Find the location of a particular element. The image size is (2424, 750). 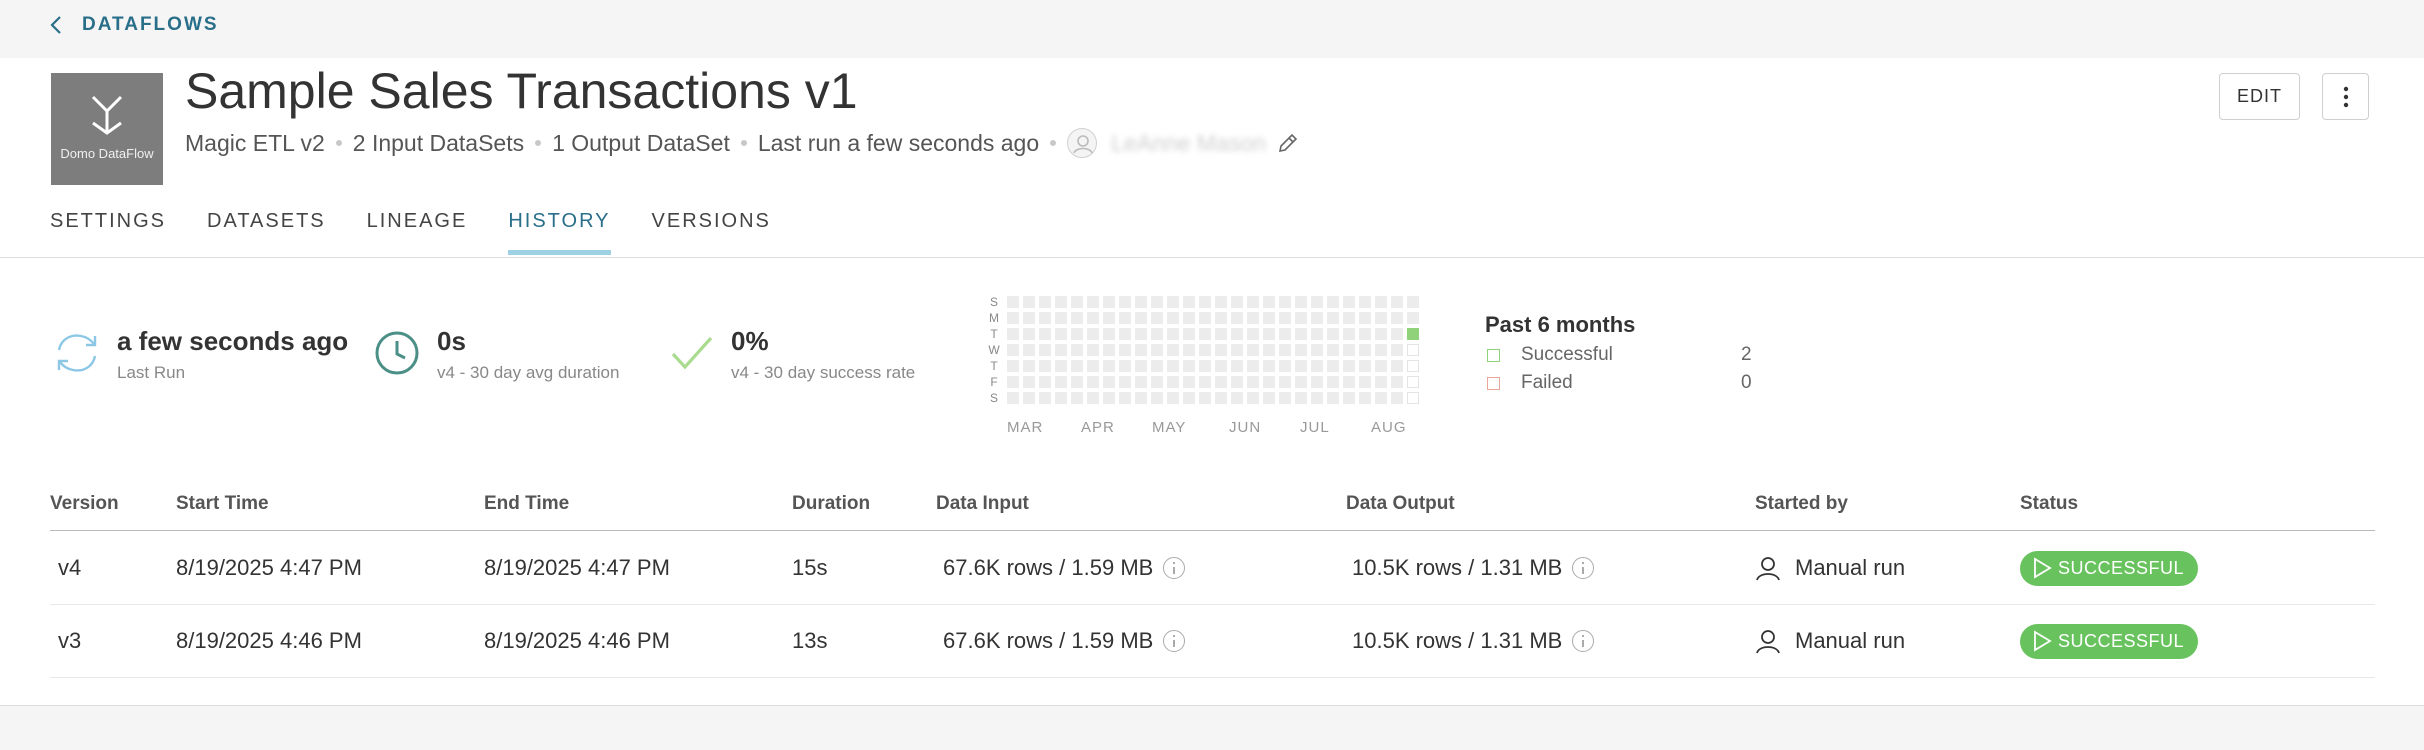

column-header-start-time: Start Time is located at coordinates (222, 504).